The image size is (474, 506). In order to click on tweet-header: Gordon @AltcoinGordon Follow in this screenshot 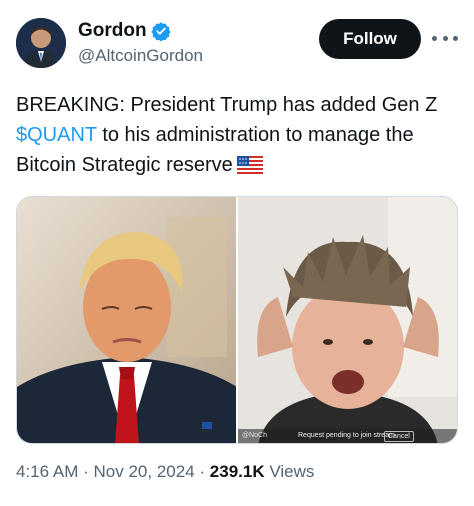, I will do `click(237, 44)`.